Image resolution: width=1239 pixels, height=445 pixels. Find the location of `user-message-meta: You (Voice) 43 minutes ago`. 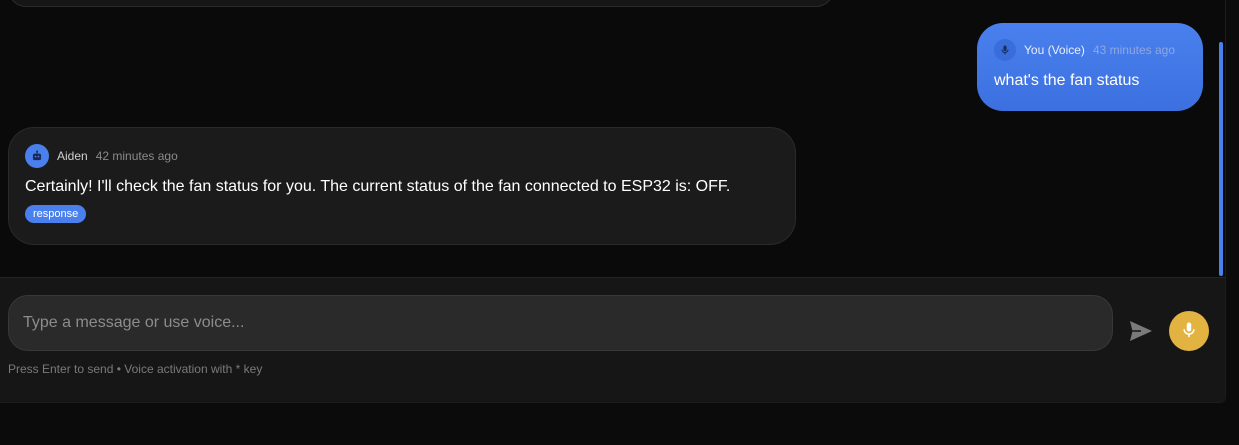

user-message-meta: You (Voice) 43 minutes ago is located at coordinates (1090, 50).